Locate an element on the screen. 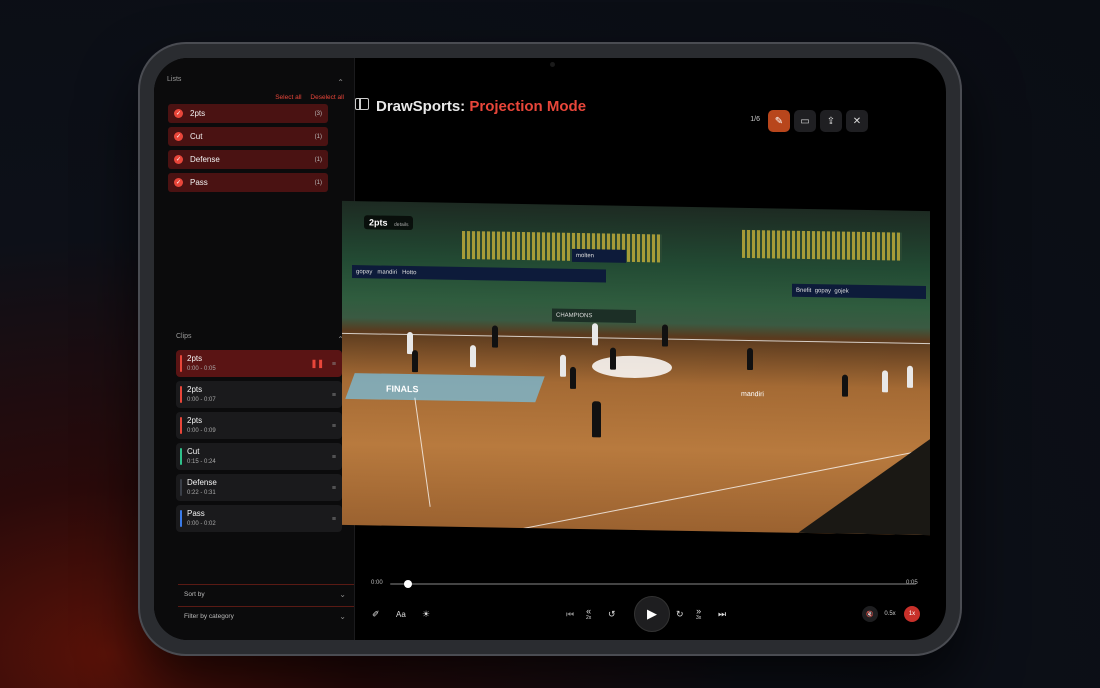 This screenshot has height=688, width=1100. previous-button: ⏮ is located at coordinates (570, 614).